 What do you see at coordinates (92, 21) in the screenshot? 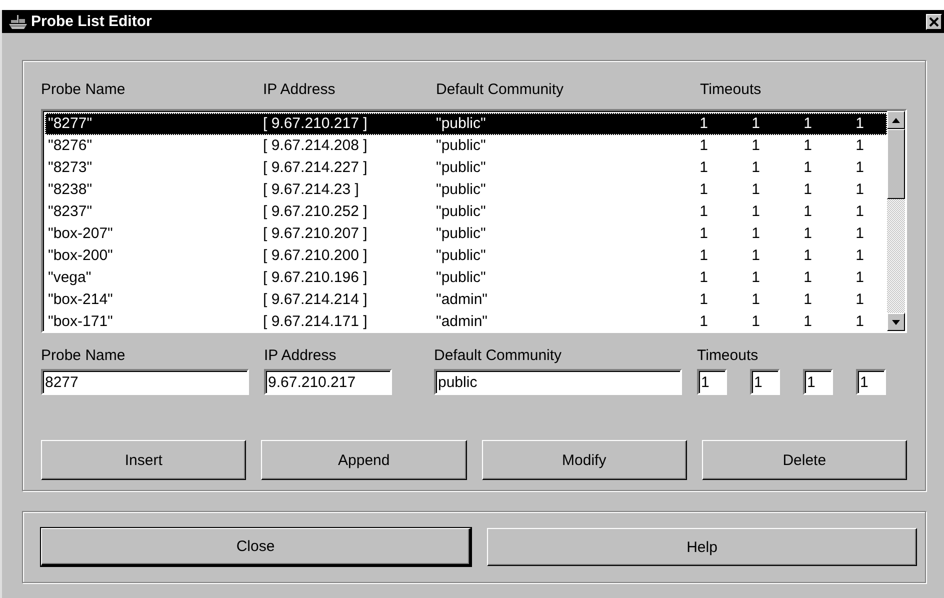
I see `window-title: Probe List Editor` at bounding box center [92, 21].